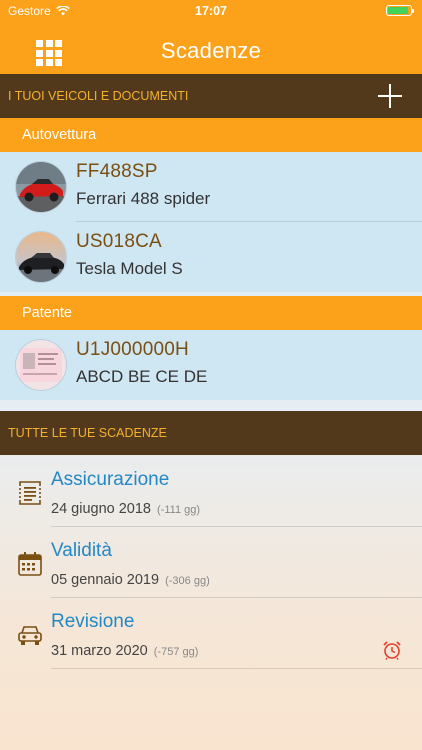 The height and width of the screenshot is (750, 422). I want to click on car-front-icon, so click(30, 635).